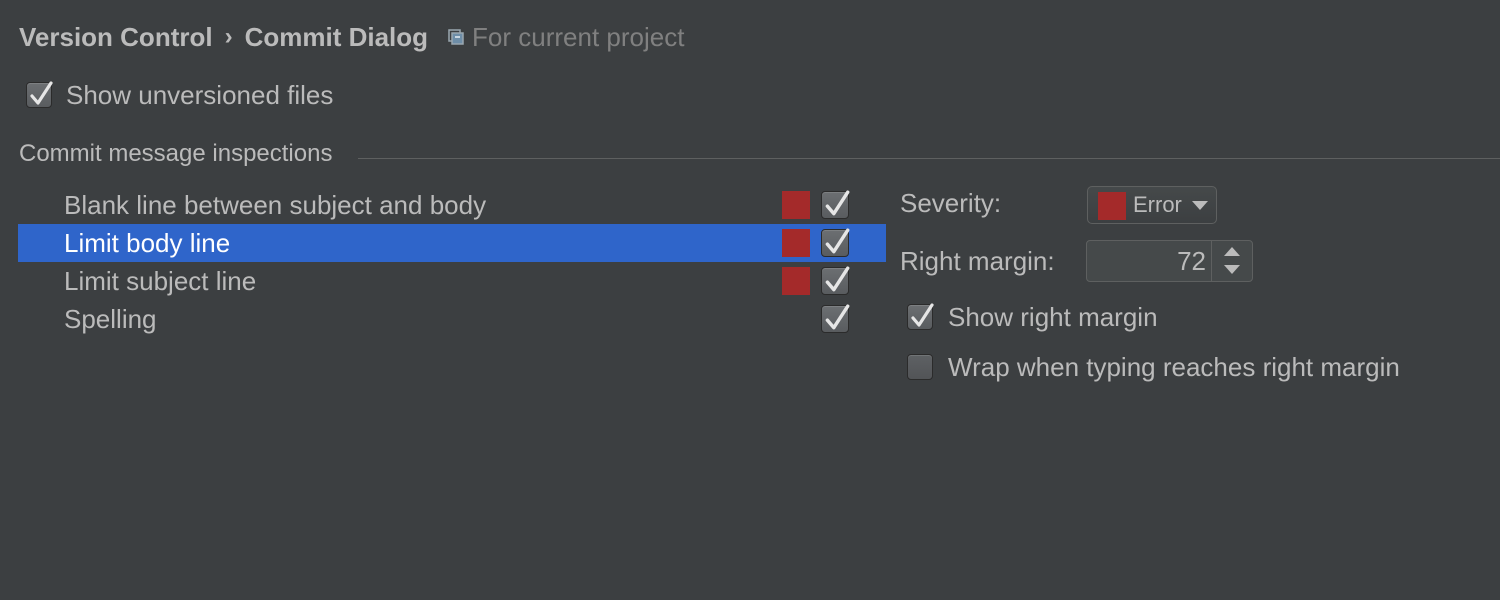 The width and height of the screenshot is (1500, 600). I want to click on show-right-margin-label: Show right margin, so click(1053, 317).